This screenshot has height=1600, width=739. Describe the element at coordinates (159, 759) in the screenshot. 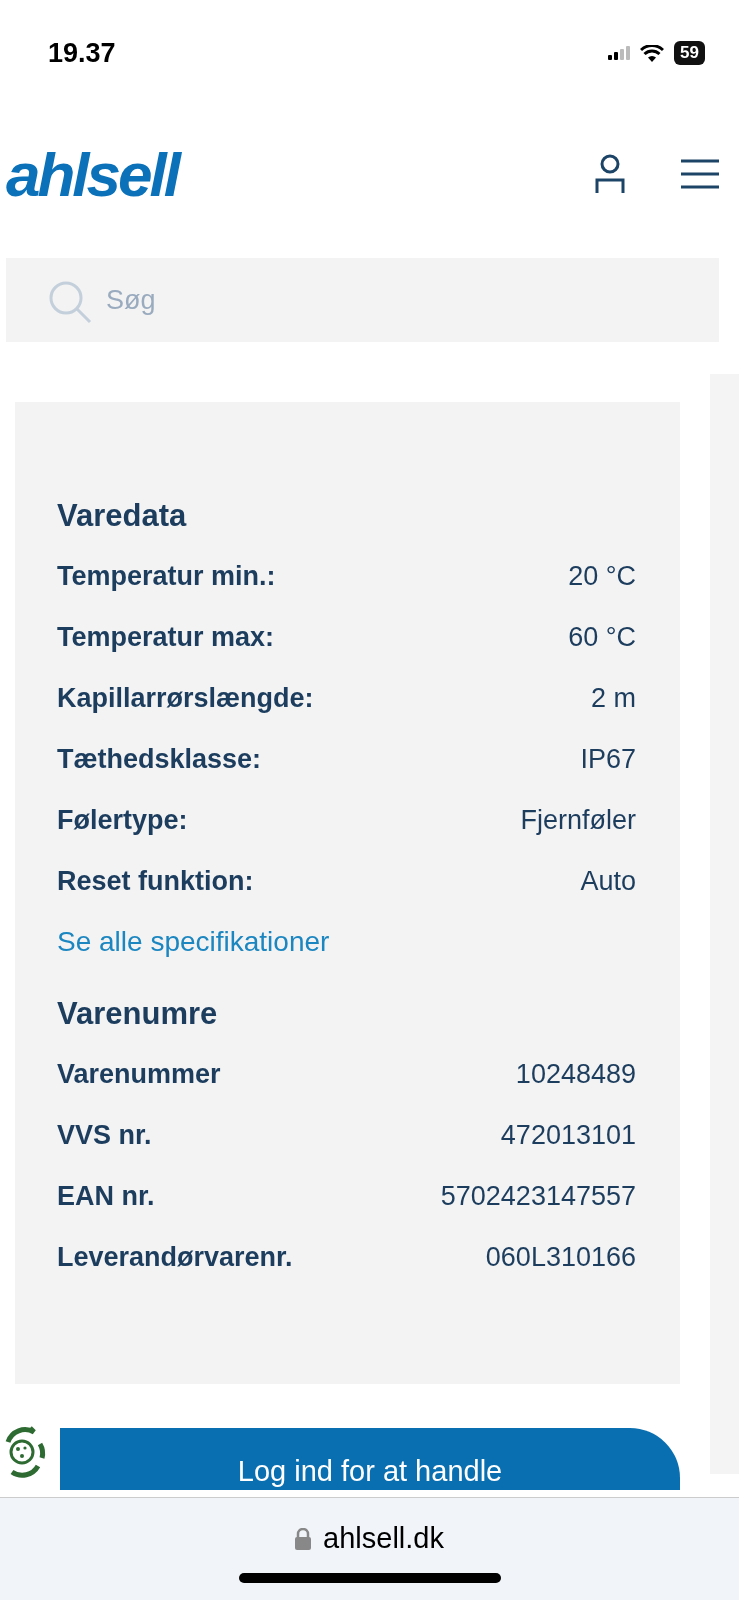

I see `spec-label: Tæthedsklasse:` at that location.